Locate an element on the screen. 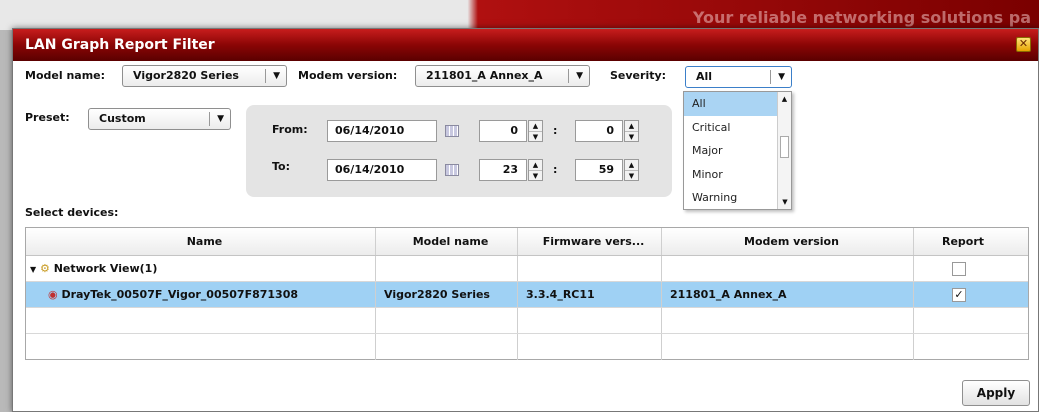 This screenshot has height=412, width=1039. to-hour-input: 23 is located at coordinates (503, 170).